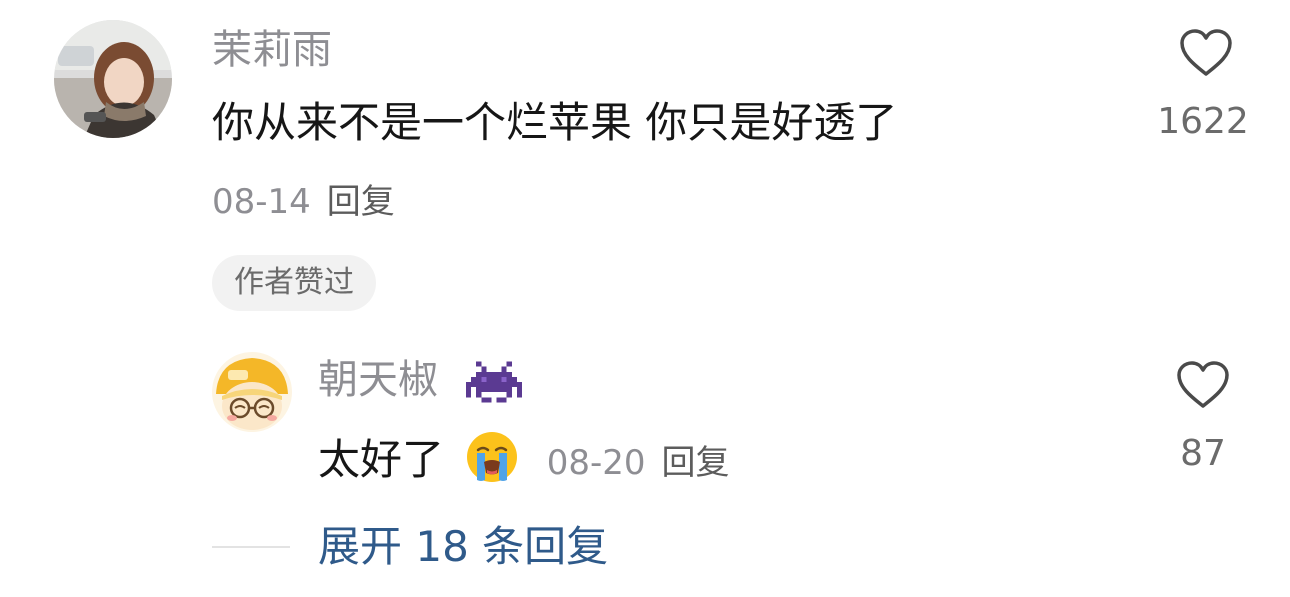  Describe the element at coordinates (524, 458) in the screenshot. I see `reply-line: 太好了 08-20 回复` at that location.